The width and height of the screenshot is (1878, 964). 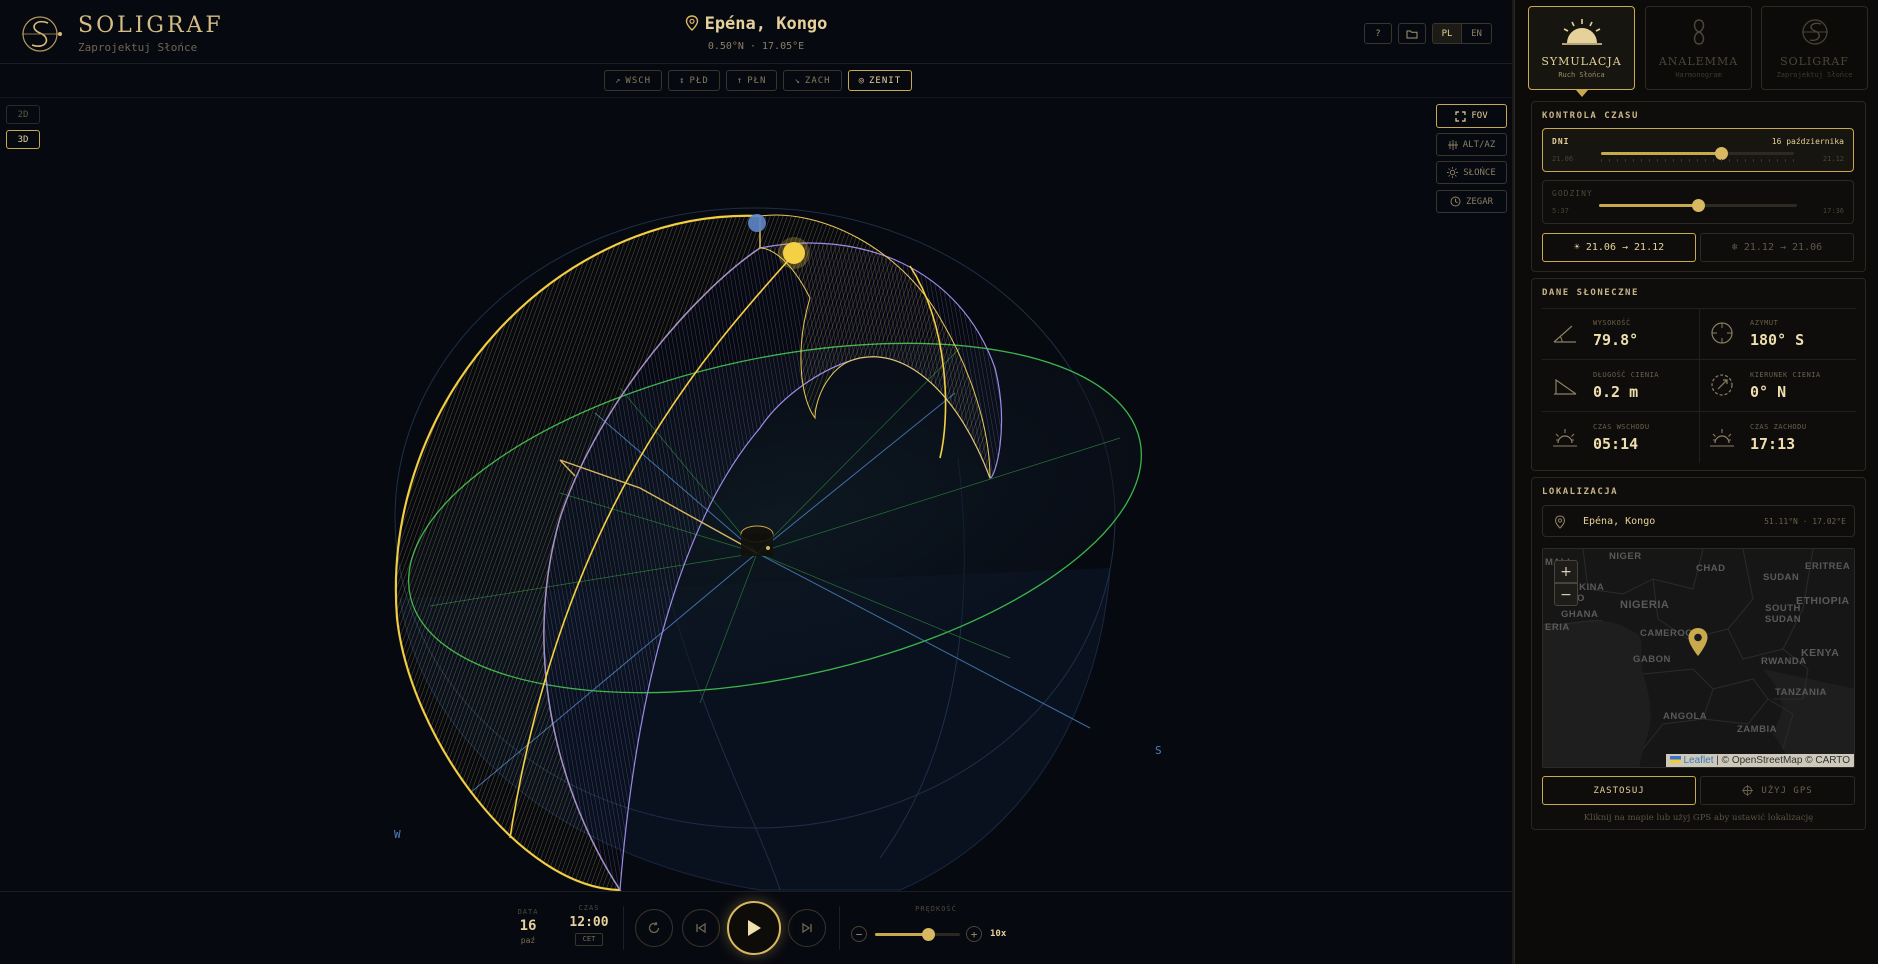 What do you see at coordinates (23, 139) in the screenshot?
I see `view-3d-button: 3D` at bounding box center [23, 139].